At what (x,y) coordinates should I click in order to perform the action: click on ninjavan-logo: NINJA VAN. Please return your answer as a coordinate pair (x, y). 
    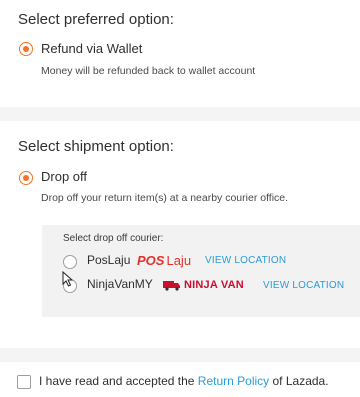
    Looking at the image, I should click on (203, 285).